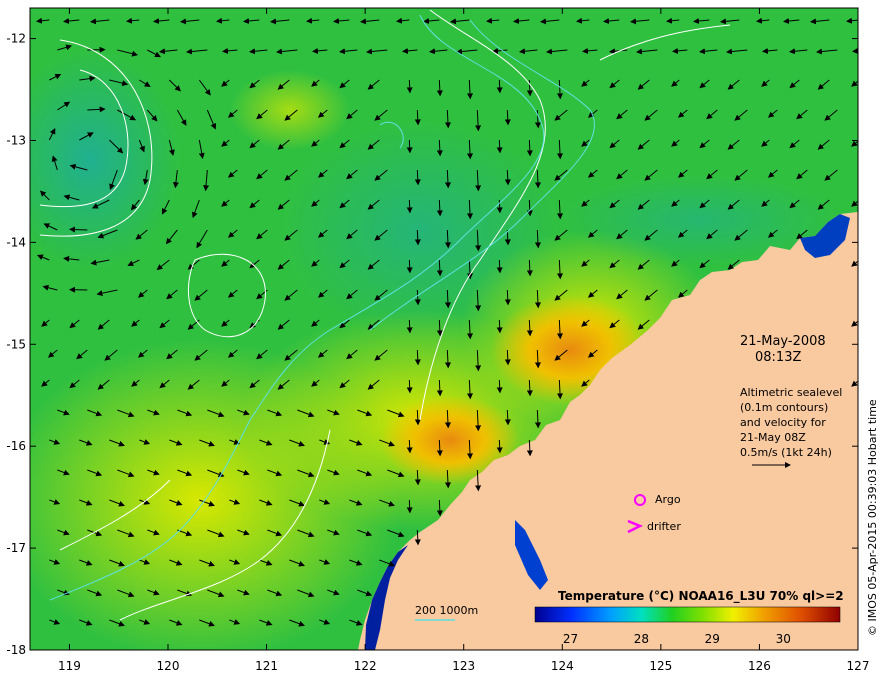  What do you see at coordinates (16, 39) in the screenshot?
I see `lat-tick-label: -12` at bounding box center [16, 39].